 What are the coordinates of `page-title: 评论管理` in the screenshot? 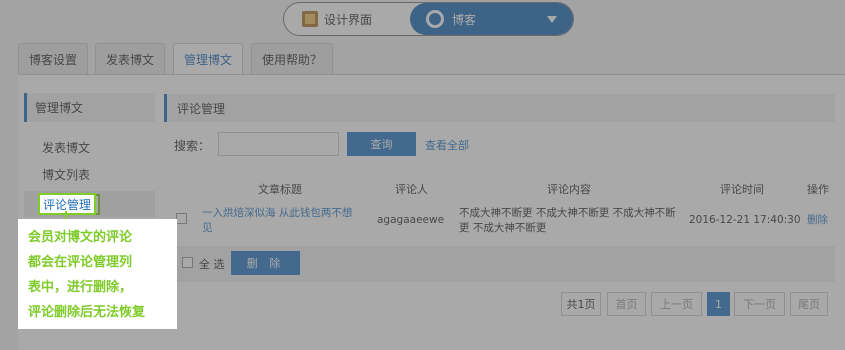 It's located at (499, 108).